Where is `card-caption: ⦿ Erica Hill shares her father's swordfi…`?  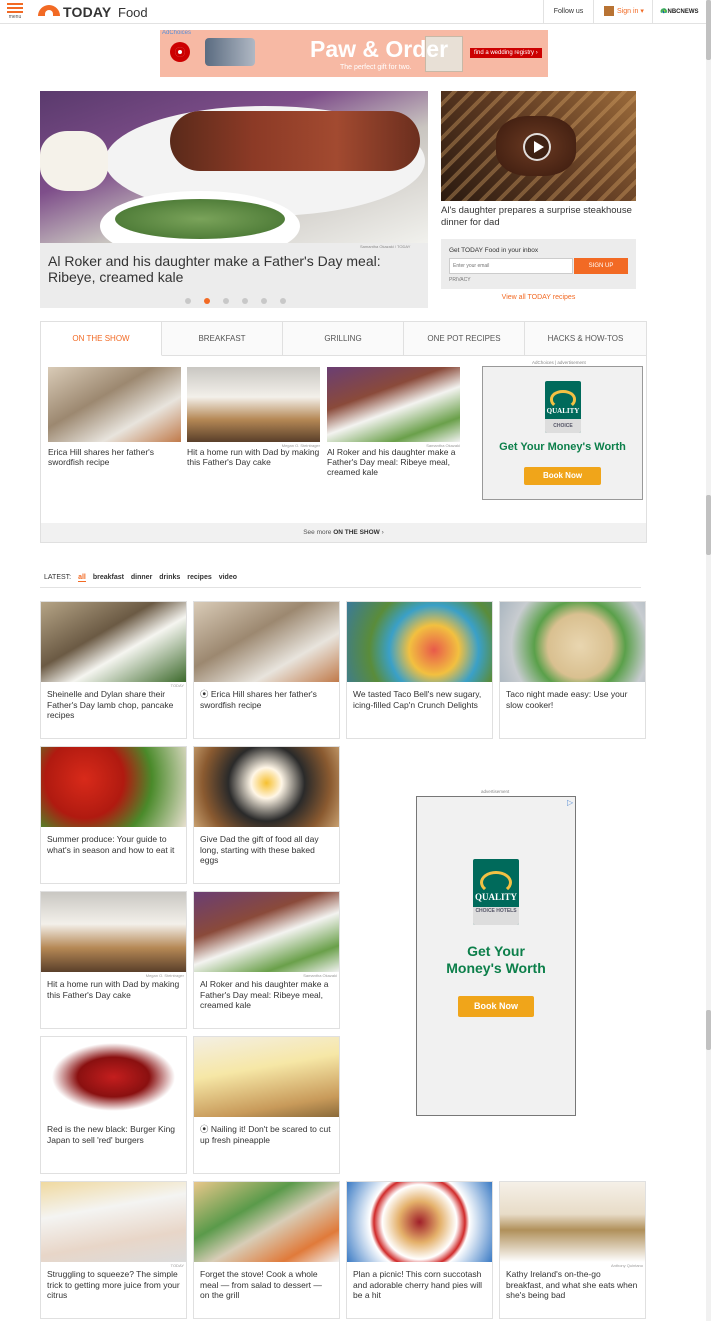 card-caption: ⦿ Erica Hill shares her father's swordfi… is located at coordinates (266, 696).